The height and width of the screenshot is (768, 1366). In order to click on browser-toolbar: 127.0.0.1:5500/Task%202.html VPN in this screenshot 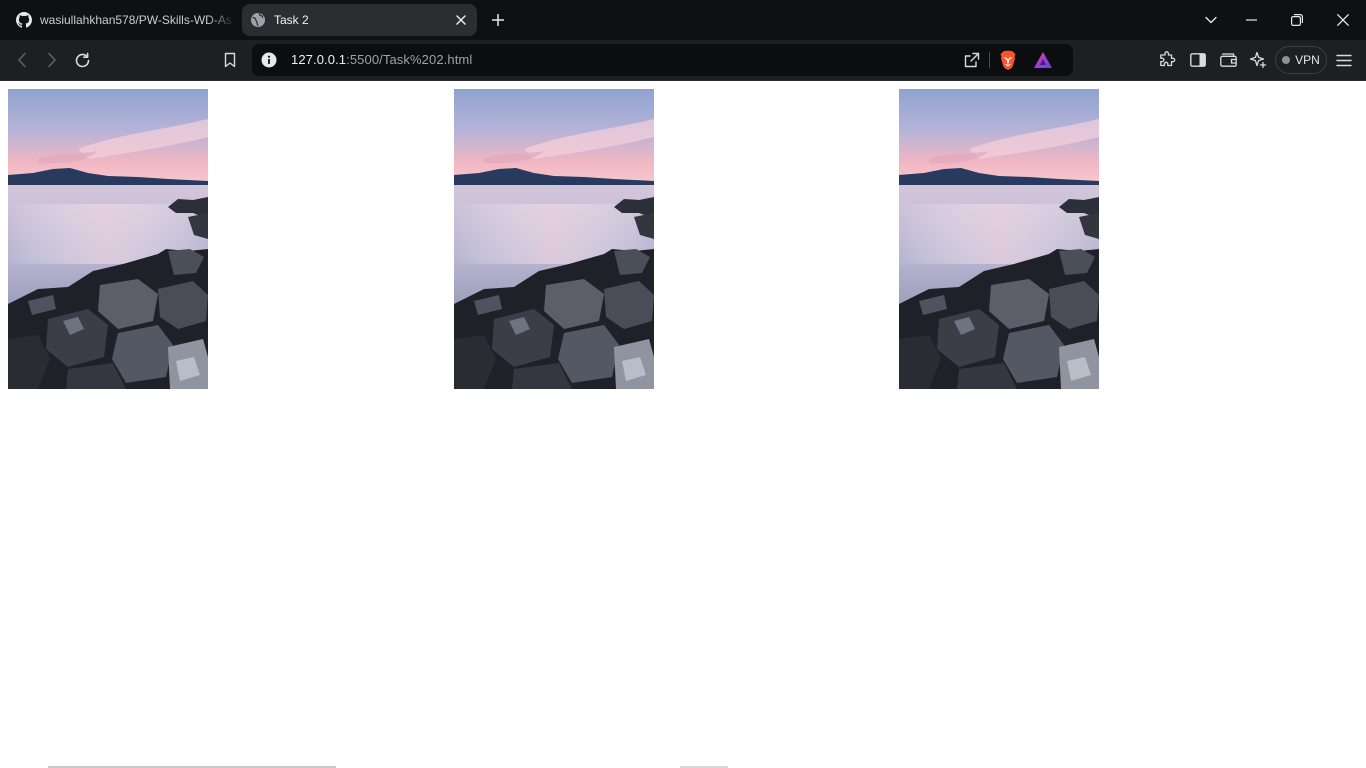, I will do `click(683, 60)`.